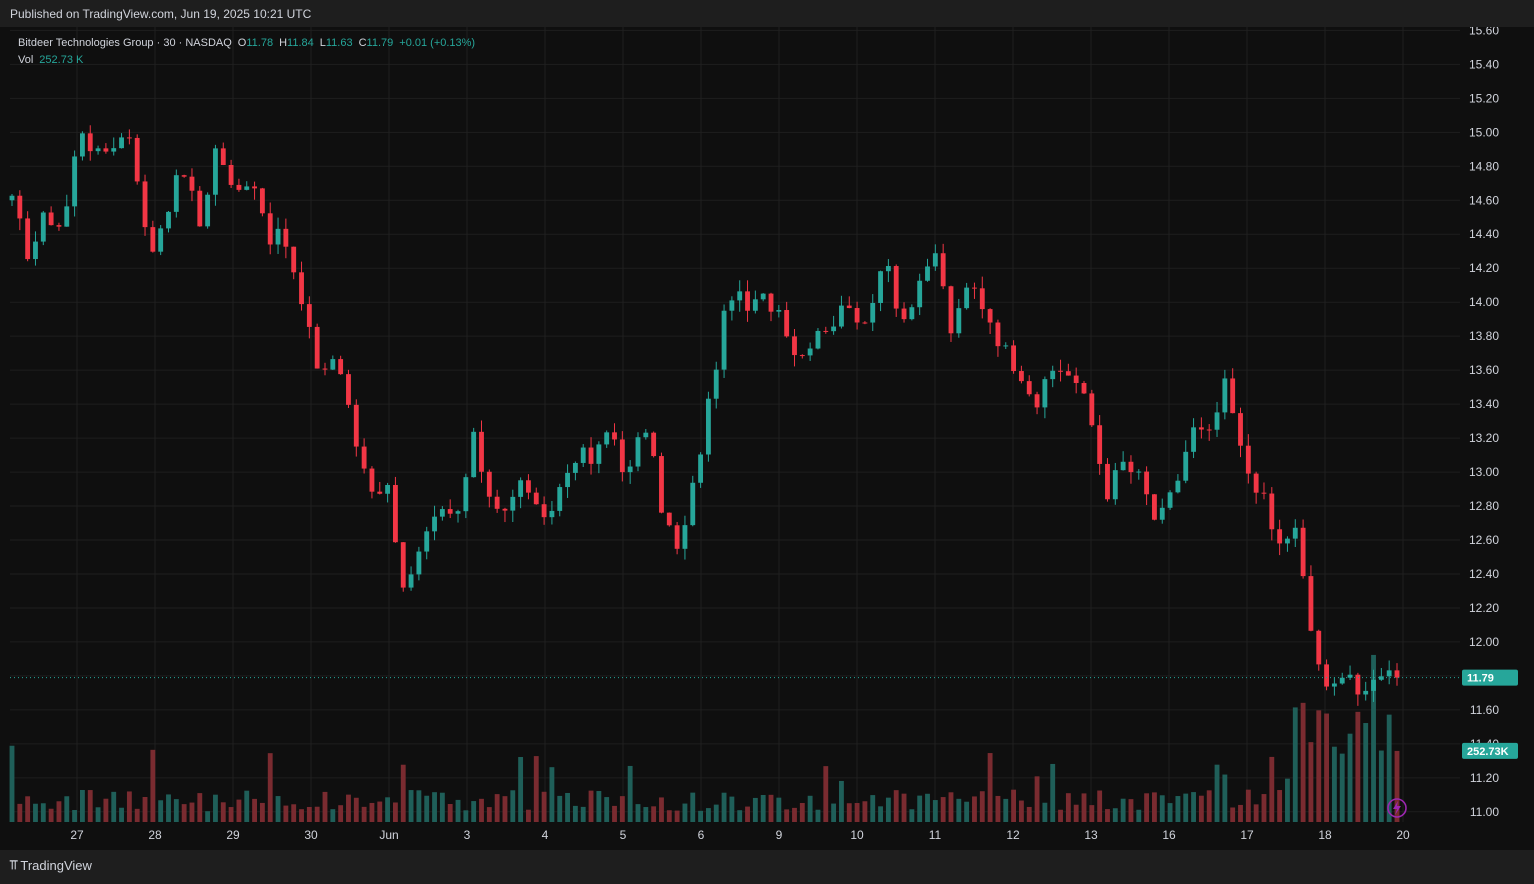 This screenshot has height=884, width=1534. What do you see at coordinates (857, 835) in the screenshot?
I see `x-tick-label: 10` at bounding box center [857, 835].